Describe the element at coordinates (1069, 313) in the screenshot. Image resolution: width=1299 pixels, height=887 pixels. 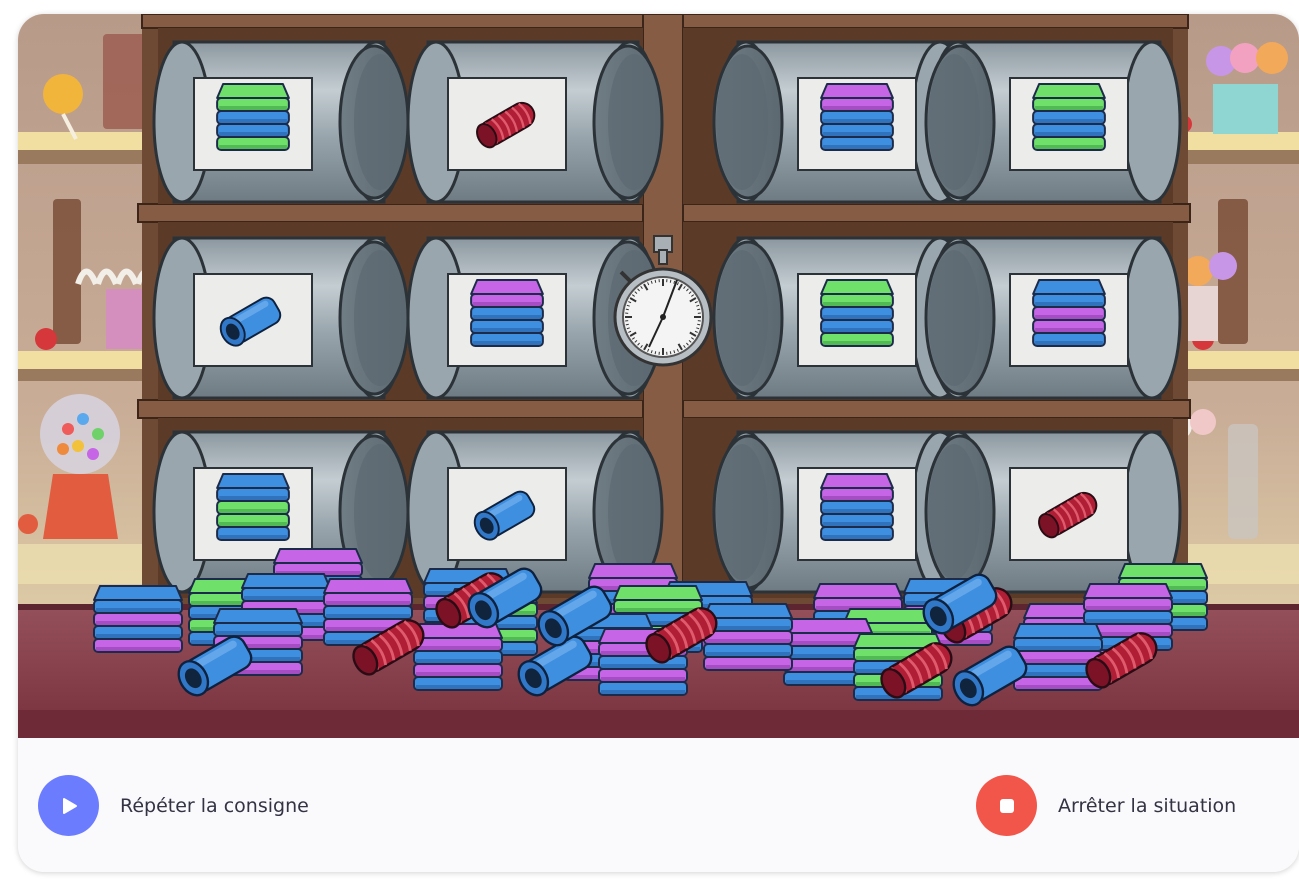
I see `blue-purple-layered-cube-icon` at that location.